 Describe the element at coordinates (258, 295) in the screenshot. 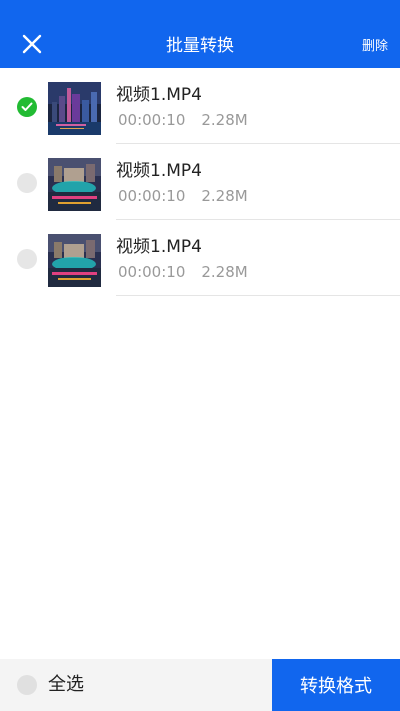

I see `divider` at that location.